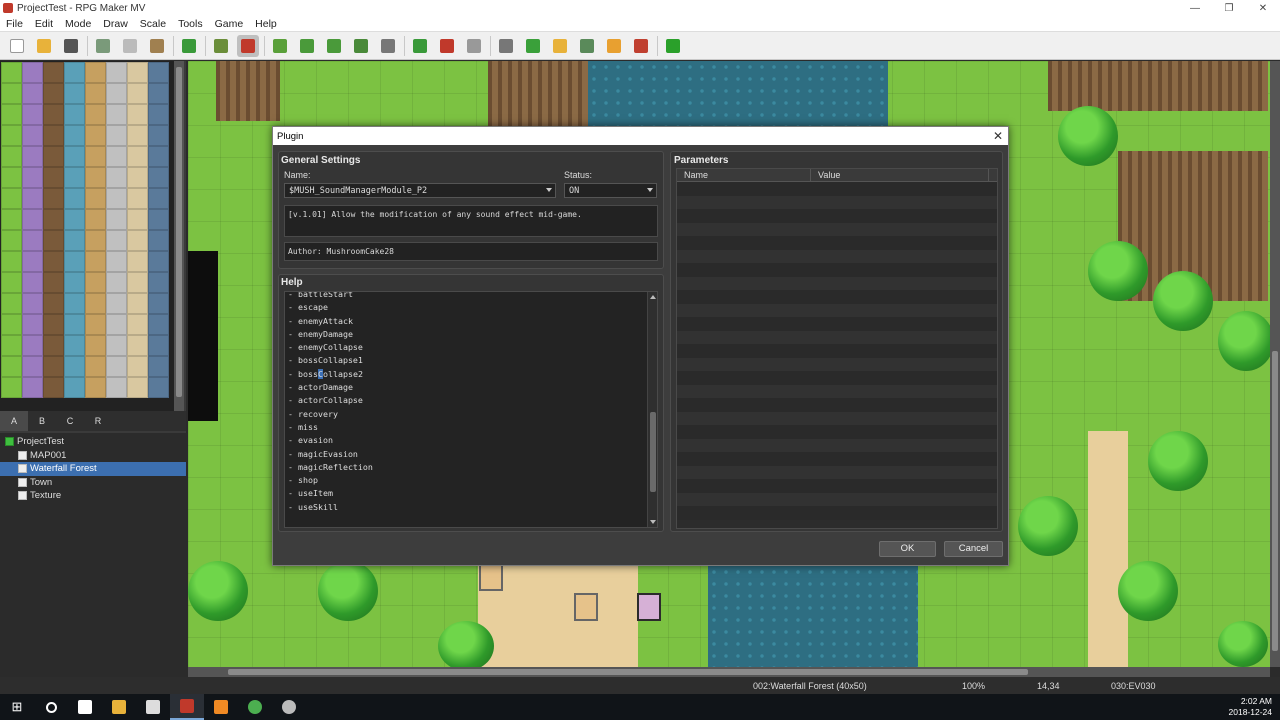  What do you see at coordinates (614, 46) in the screenshot?
I see `resource-manager-icon` at bounding box center [614, 46].